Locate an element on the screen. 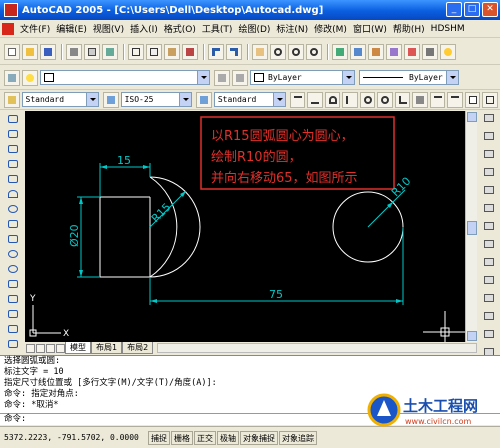 The width and height of the screenshot is (500, 448). scroll-thumb is located at coordinates (472, 228).